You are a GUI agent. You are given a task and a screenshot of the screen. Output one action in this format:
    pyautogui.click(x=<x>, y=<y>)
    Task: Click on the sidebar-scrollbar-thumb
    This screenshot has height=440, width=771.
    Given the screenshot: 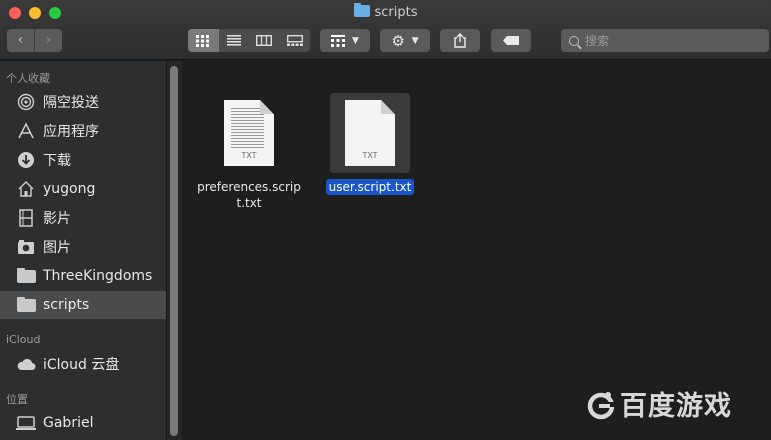 What is the action you would take?
    pyautogui.click(x=174, y=251)
    